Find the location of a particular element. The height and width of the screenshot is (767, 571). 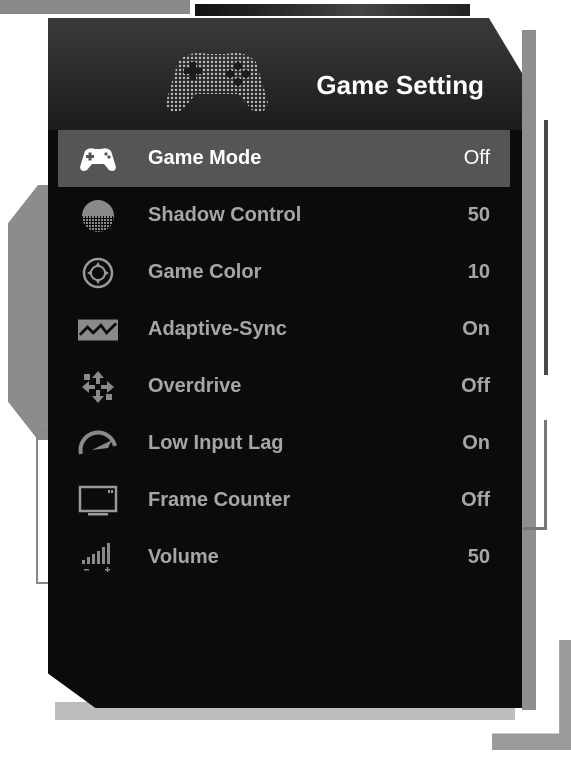

sync-icon is located at coordinates (98, 330).